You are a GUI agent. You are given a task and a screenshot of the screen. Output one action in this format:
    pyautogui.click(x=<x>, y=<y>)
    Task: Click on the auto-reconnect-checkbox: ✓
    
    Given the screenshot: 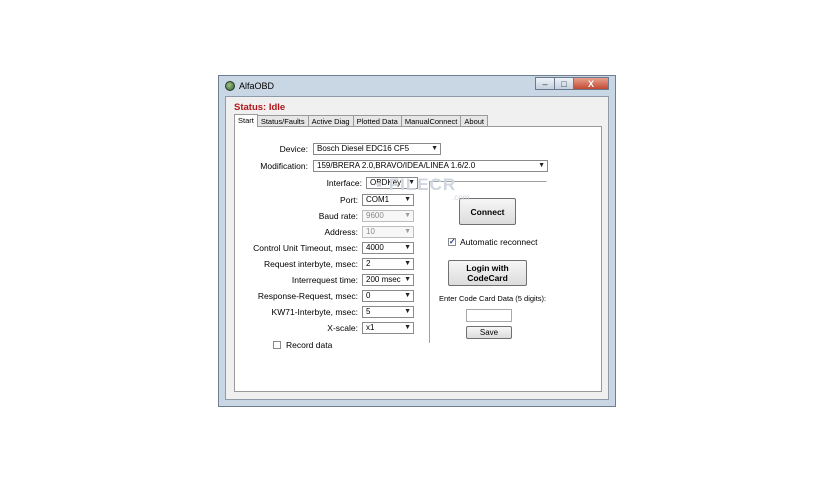 What is the action you would take?
    pyautogui.click(x=452, y=242)
    